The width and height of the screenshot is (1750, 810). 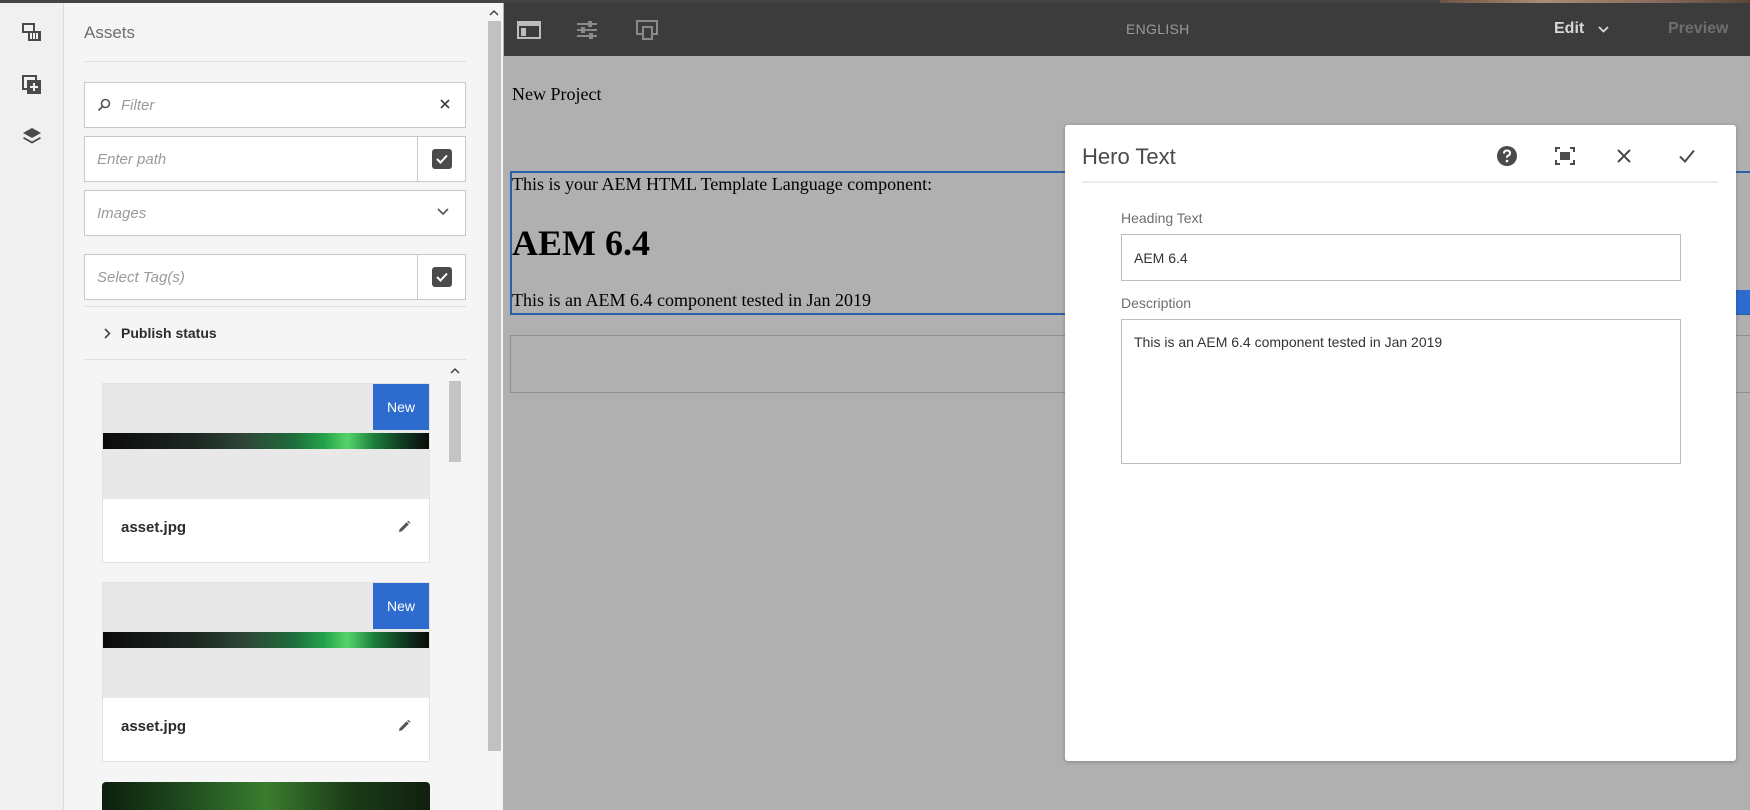 What do you see at coordinates (494, 386) in the screenshot?
I see `panel-scroll-thumb` at bounding box center [494, 386].